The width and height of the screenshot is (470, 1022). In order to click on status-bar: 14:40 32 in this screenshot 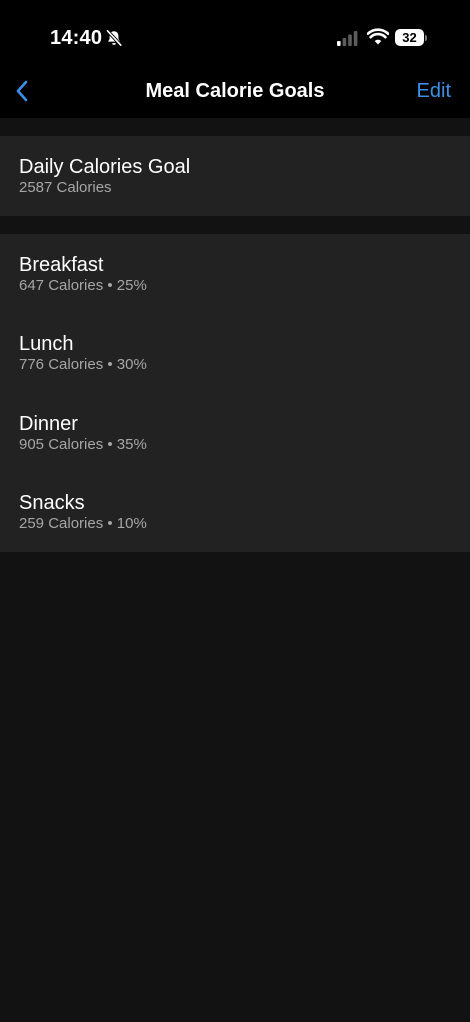, I will do `click(235, 32)`.